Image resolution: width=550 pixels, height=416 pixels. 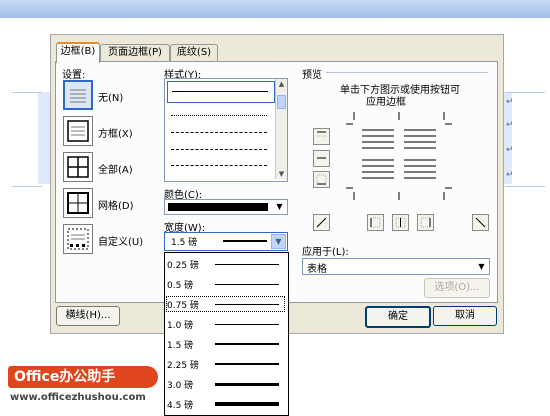 I want to click on diagonal-down-border-button, so click(x=321, y=222).